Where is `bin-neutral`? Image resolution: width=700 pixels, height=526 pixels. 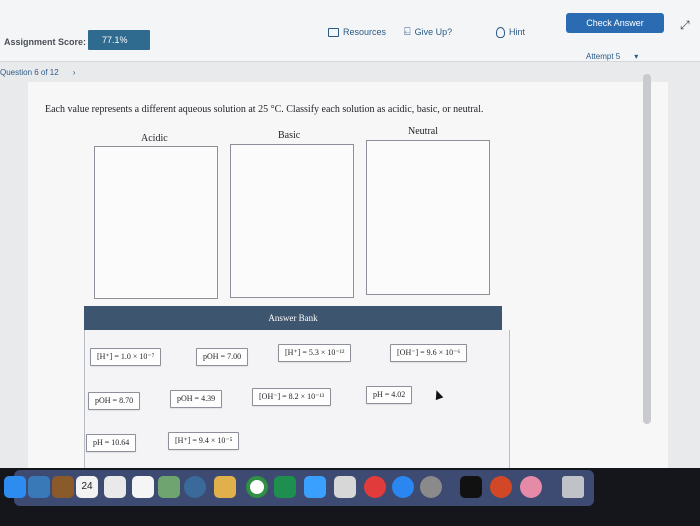 bin-neutral is located at coordinates (428, 217).